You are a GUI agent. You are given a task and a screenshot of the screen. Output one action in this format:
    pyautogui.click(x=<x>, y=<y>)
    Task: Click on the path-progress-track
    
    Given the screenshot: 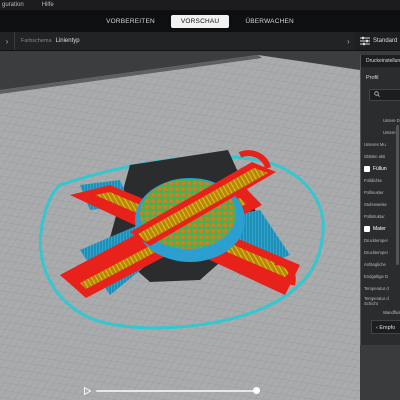 What is the action you would take?
    pyautogui.click(x=178, y=391)
    